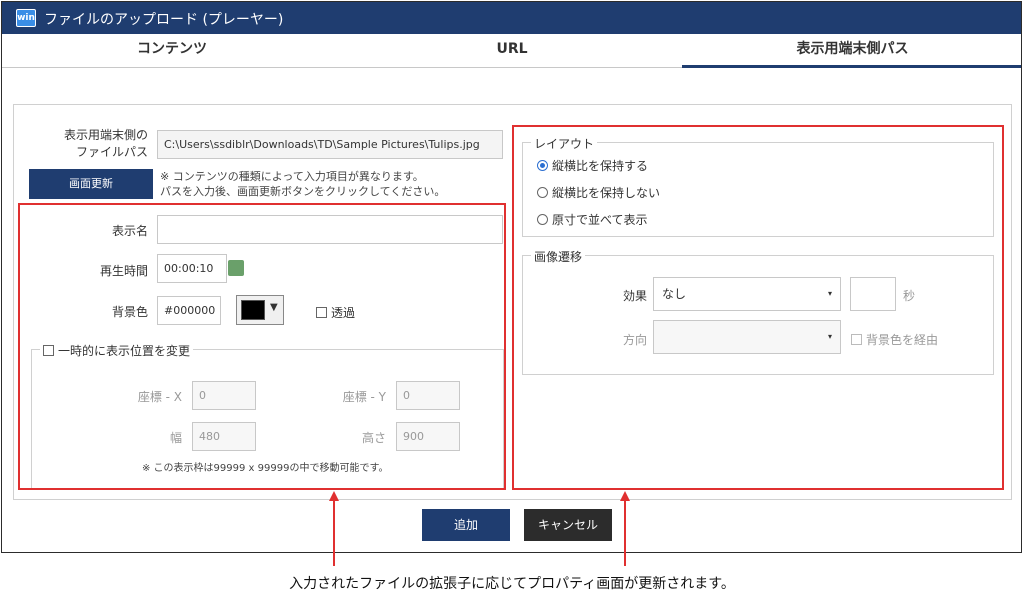 This screenshot has height=604, width=1024. Describe the element at coordinates (105, 135) in the screenshot. I see `file-path-label-line1: 表示用端末側の` at that location.